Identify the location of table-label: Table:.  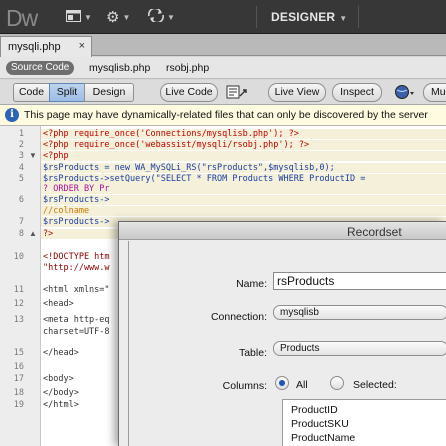
(252, 353).